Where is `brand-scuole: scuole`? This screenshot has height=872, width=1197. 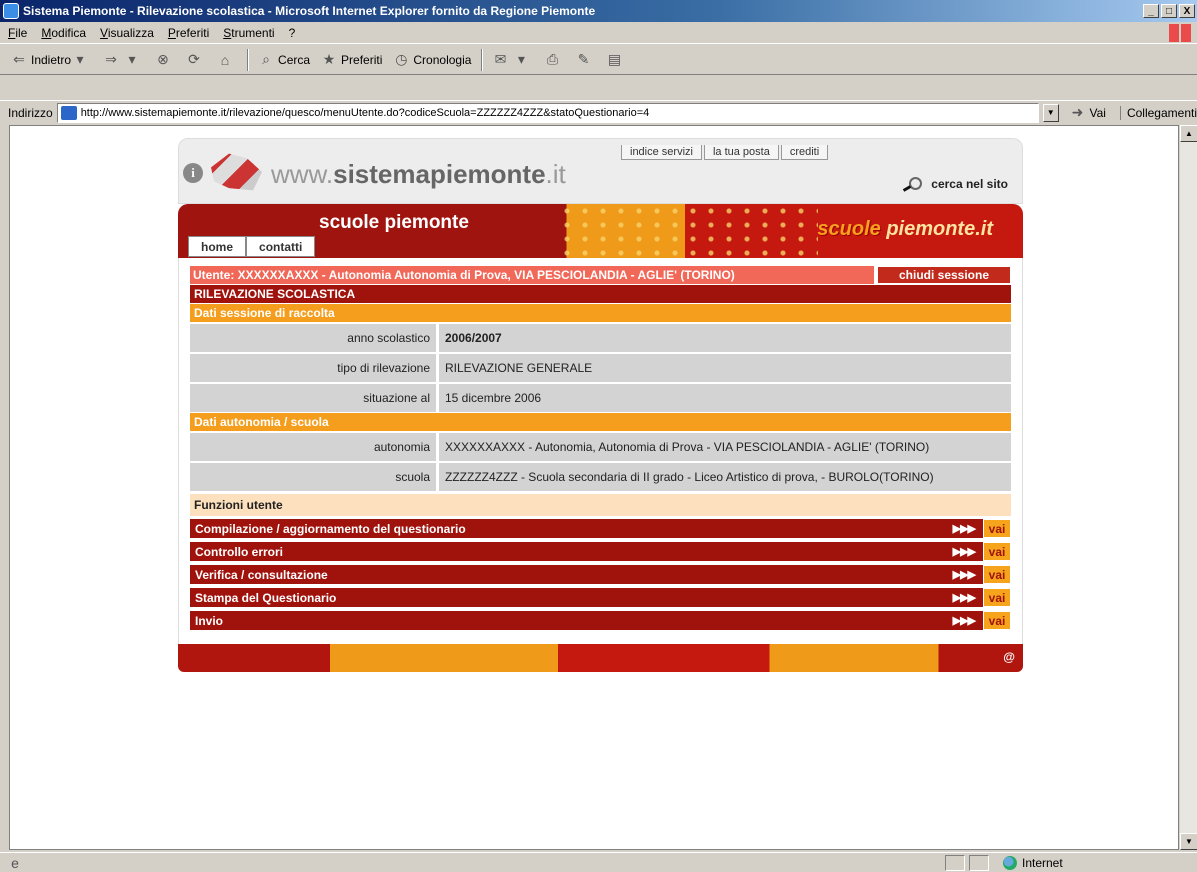 brand-scuole: scuole is located at coordinates (849, 229).